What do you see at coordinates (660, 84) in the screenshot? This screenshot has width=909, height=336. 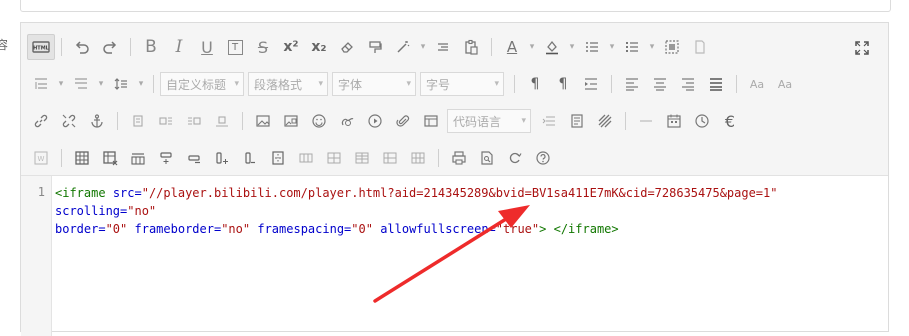 I see `align-center-button` at bounding box center [660, 84].